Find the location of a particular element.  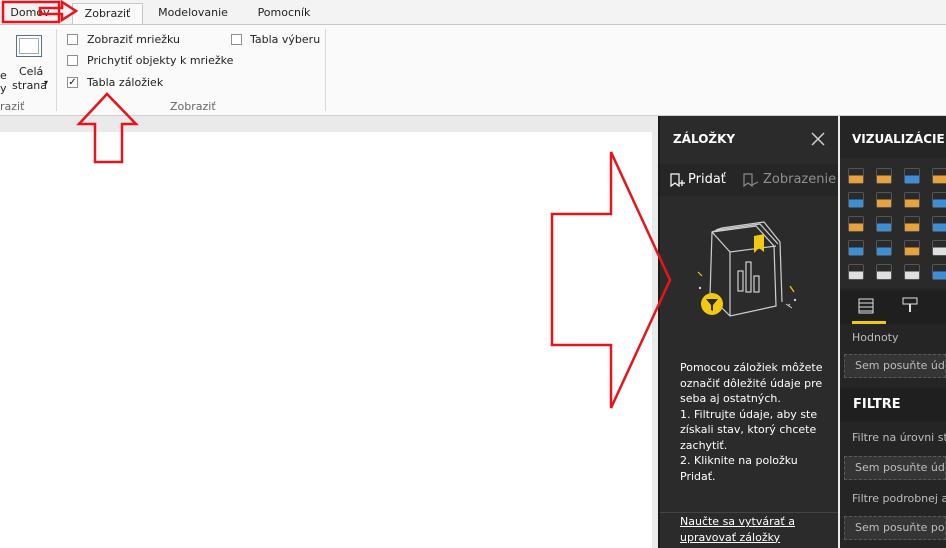

tab-modelovanie: Modelovanie is located at coordinates (193, 13).